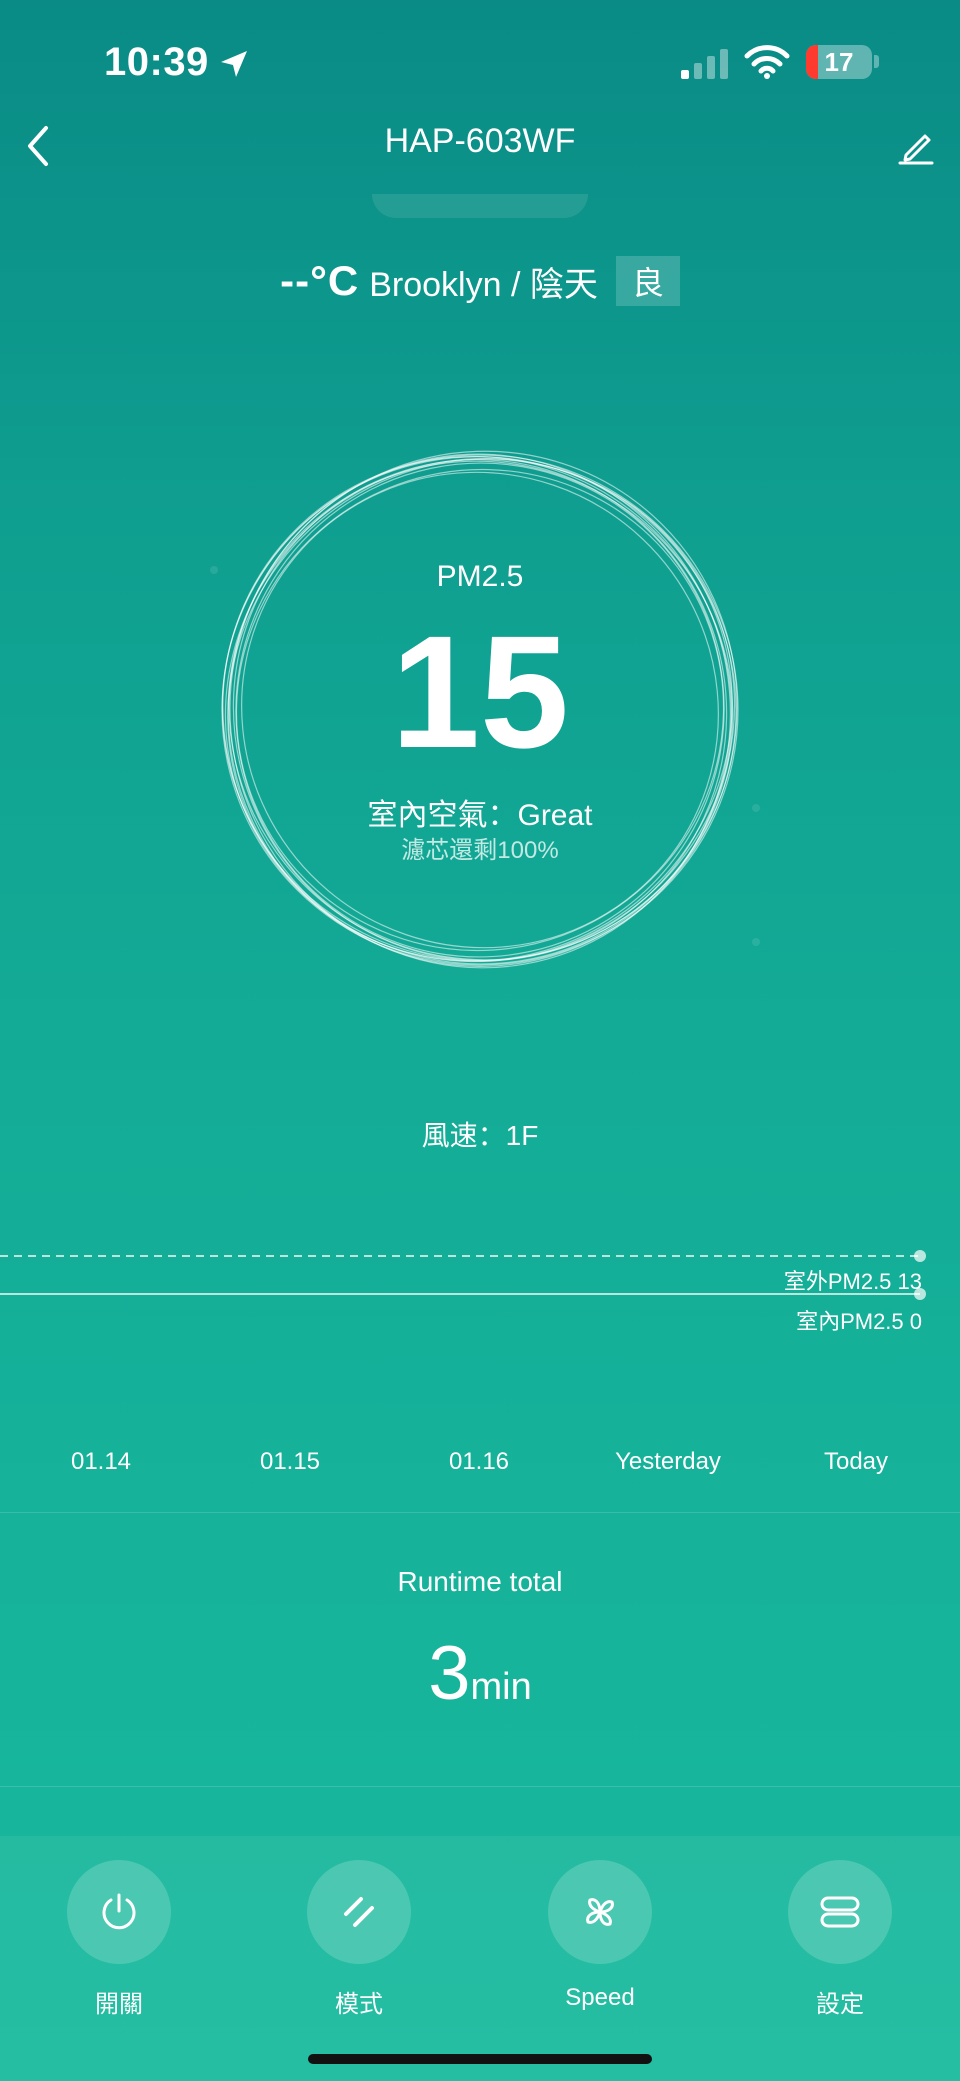 This screenshot has width=960, height=2081. Describe the element at coordinates (480, 2059) in the screenshot. I see `home-indicator` at that location.